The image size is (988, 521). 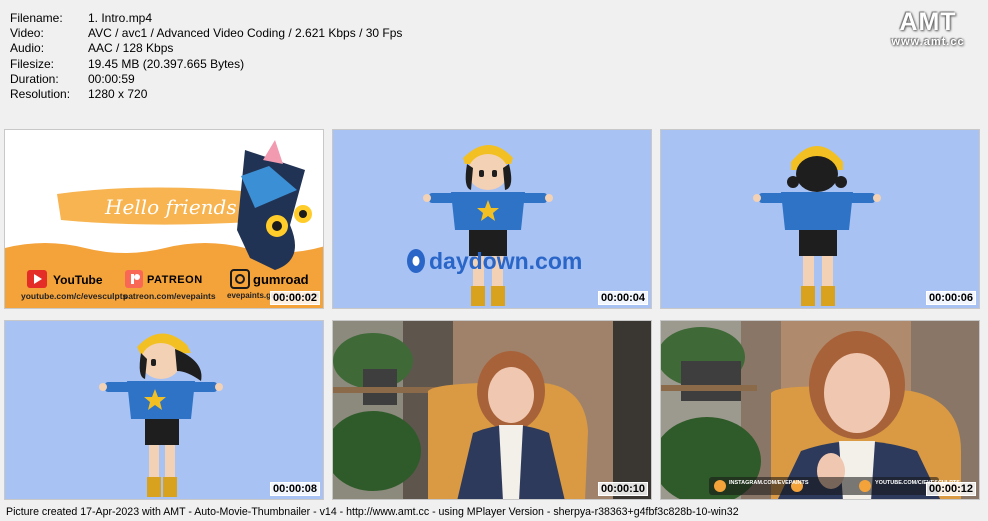 I want to click on timestamp: 00:00:06, so click(x=950, y=298).